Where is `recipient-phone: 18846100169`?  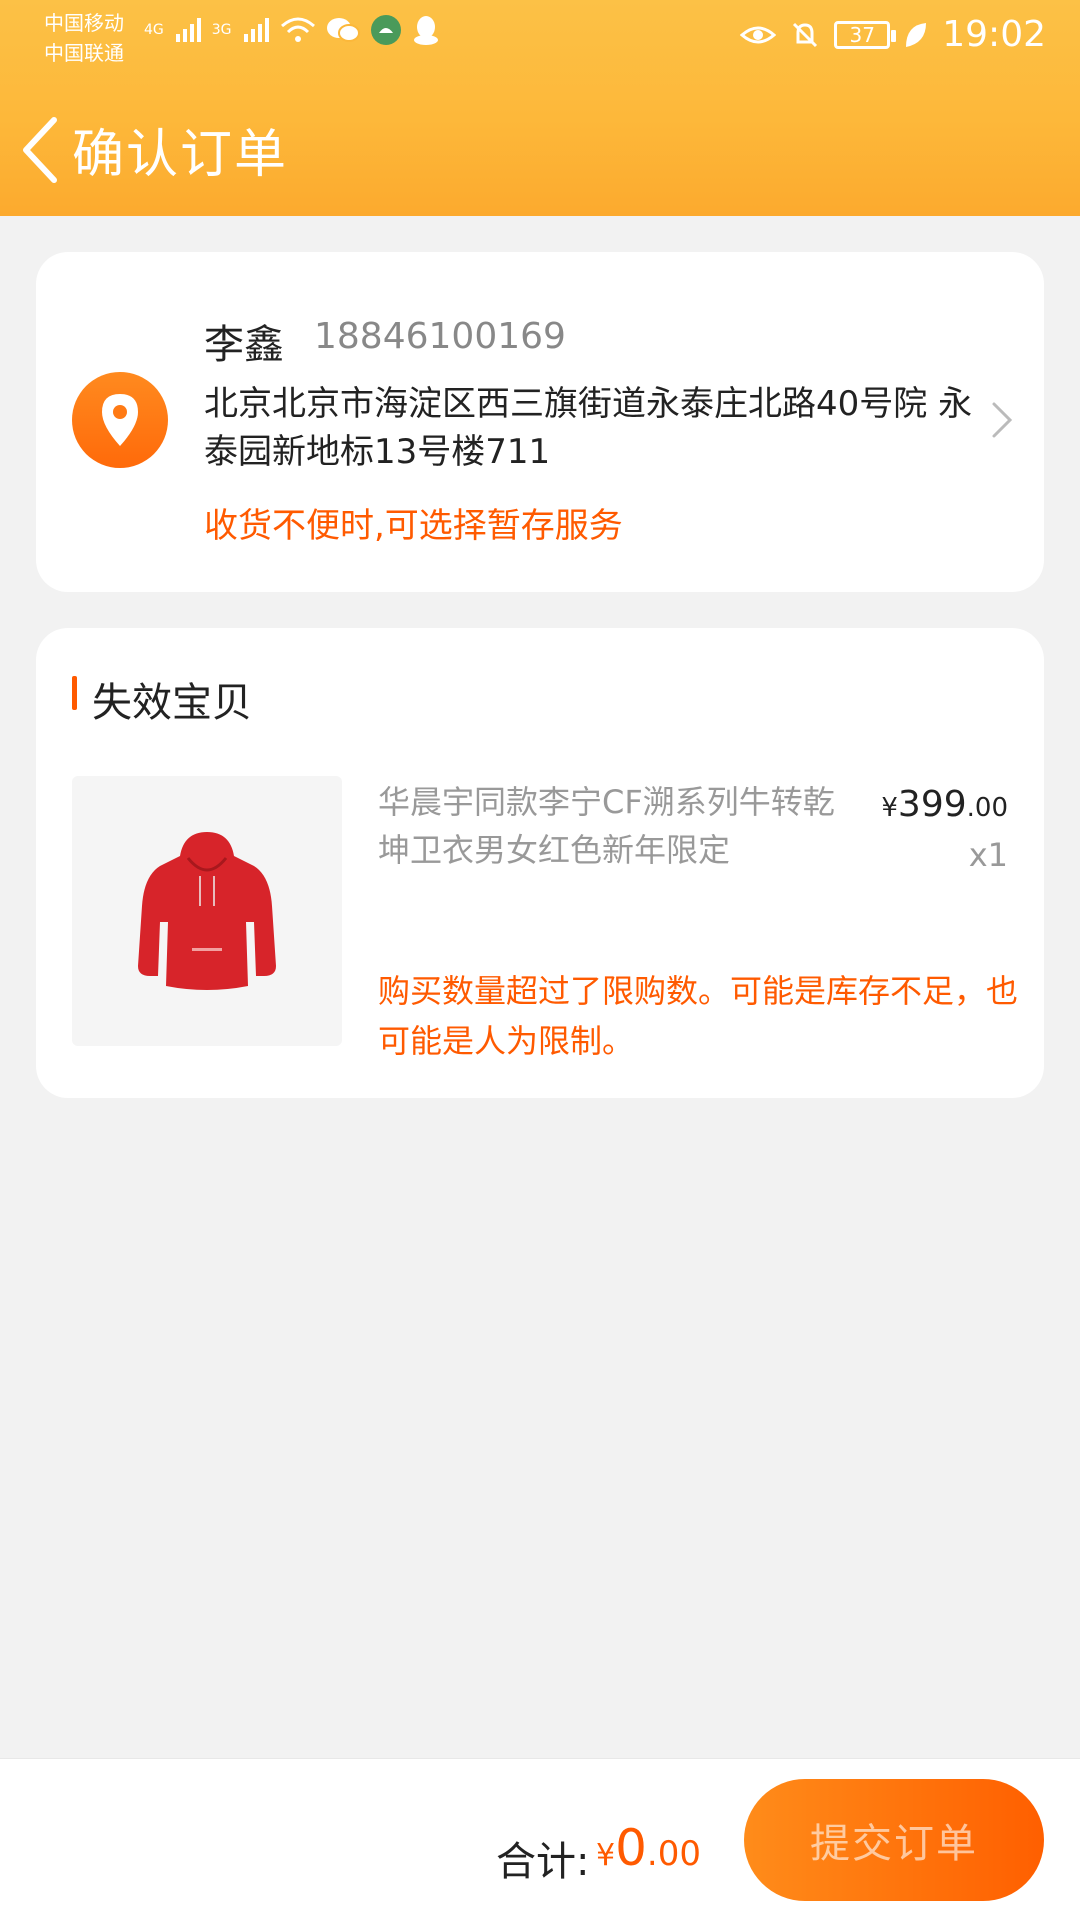 recipient-phone: 18846100169 is located at coordinates (440, 336).